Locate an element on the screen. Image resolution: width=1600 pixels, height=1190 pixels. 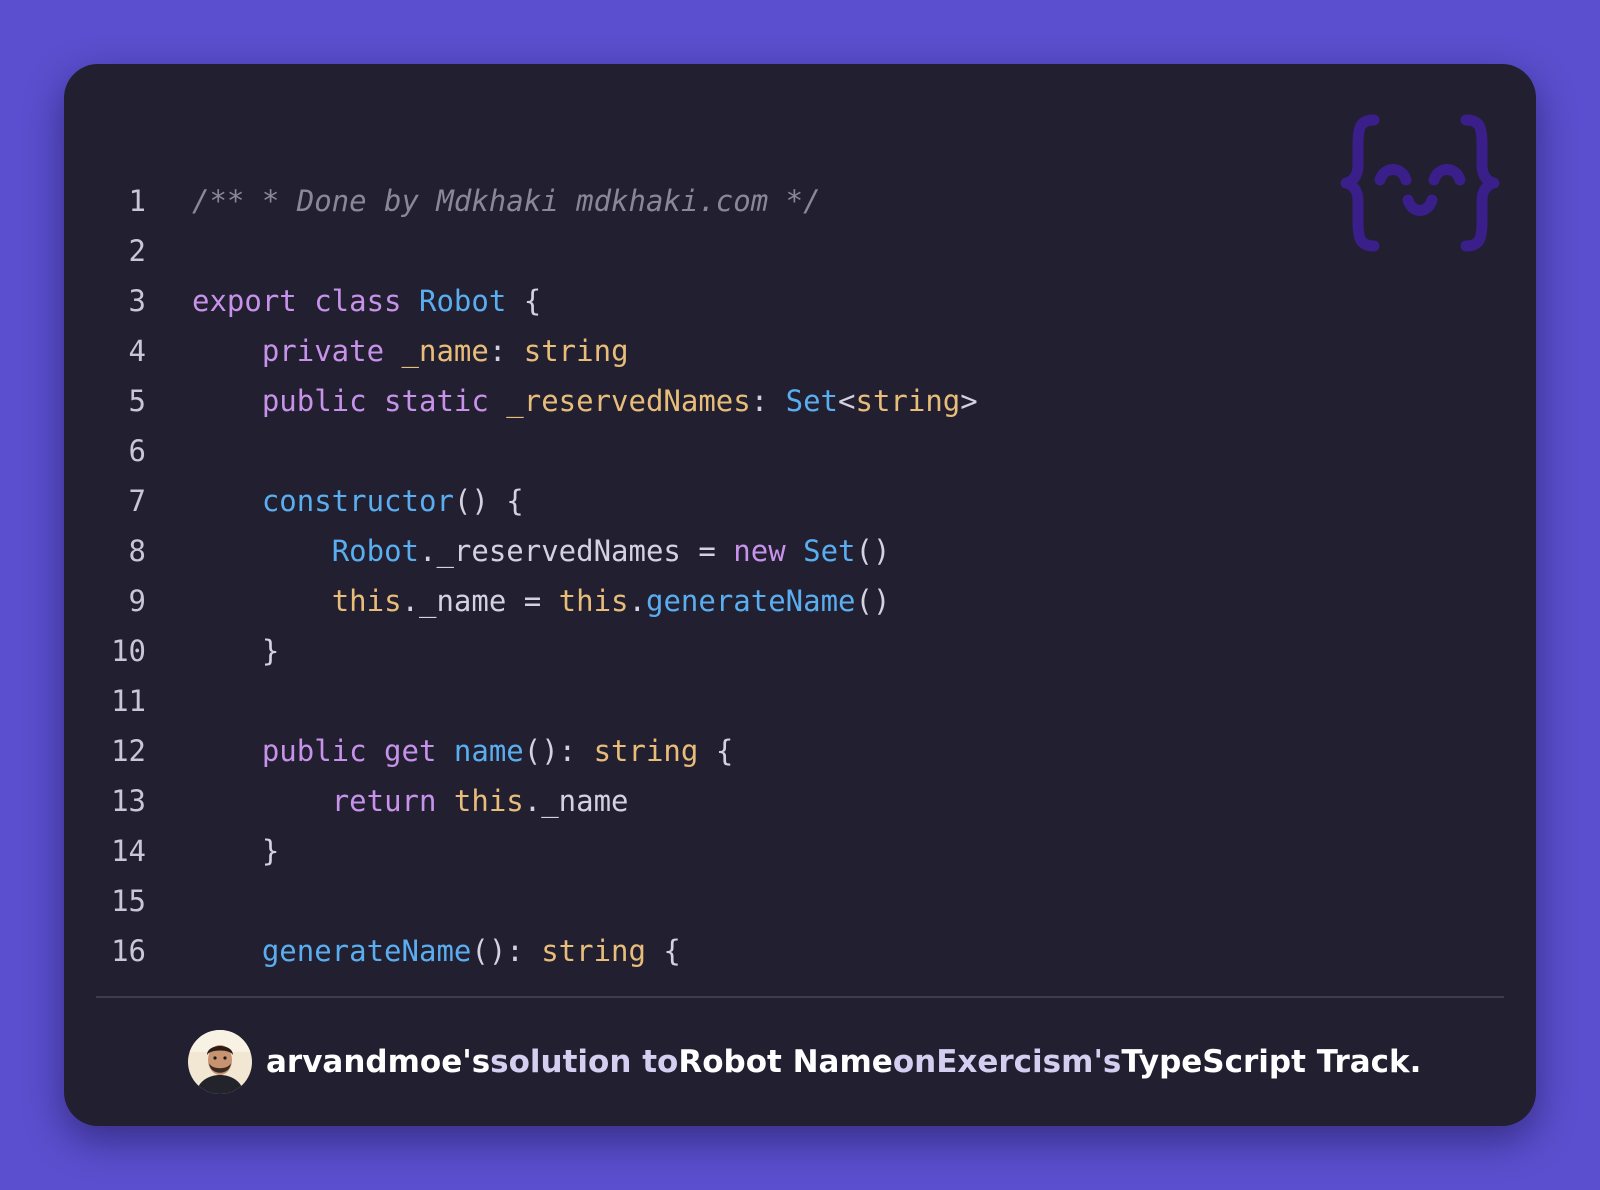
code-text: export class Robot { is located at coordinates (366, 301).